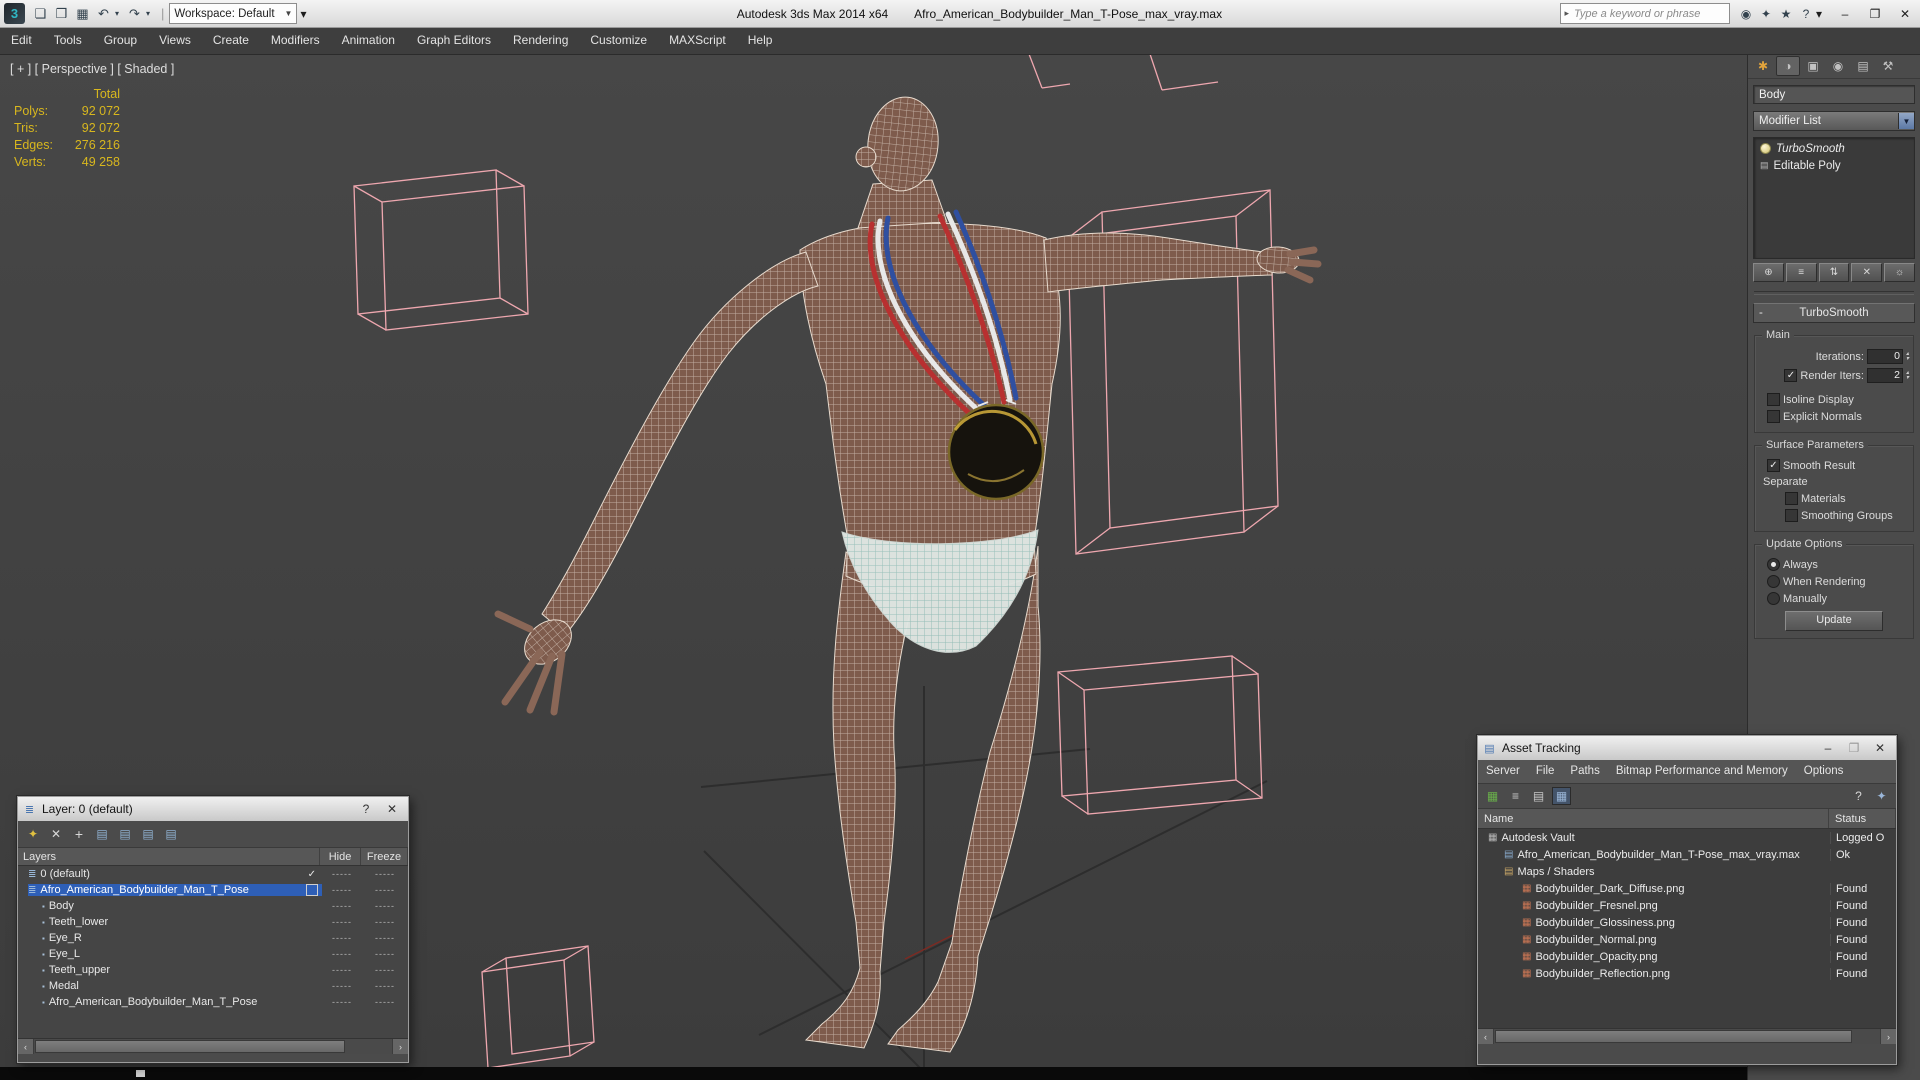 Image resolution: width=1920 pixels, height=1080 pixels. I want to click on asset-row: ▦ Bodybuilder_Glossiness.png Found, so click(1687, 922).